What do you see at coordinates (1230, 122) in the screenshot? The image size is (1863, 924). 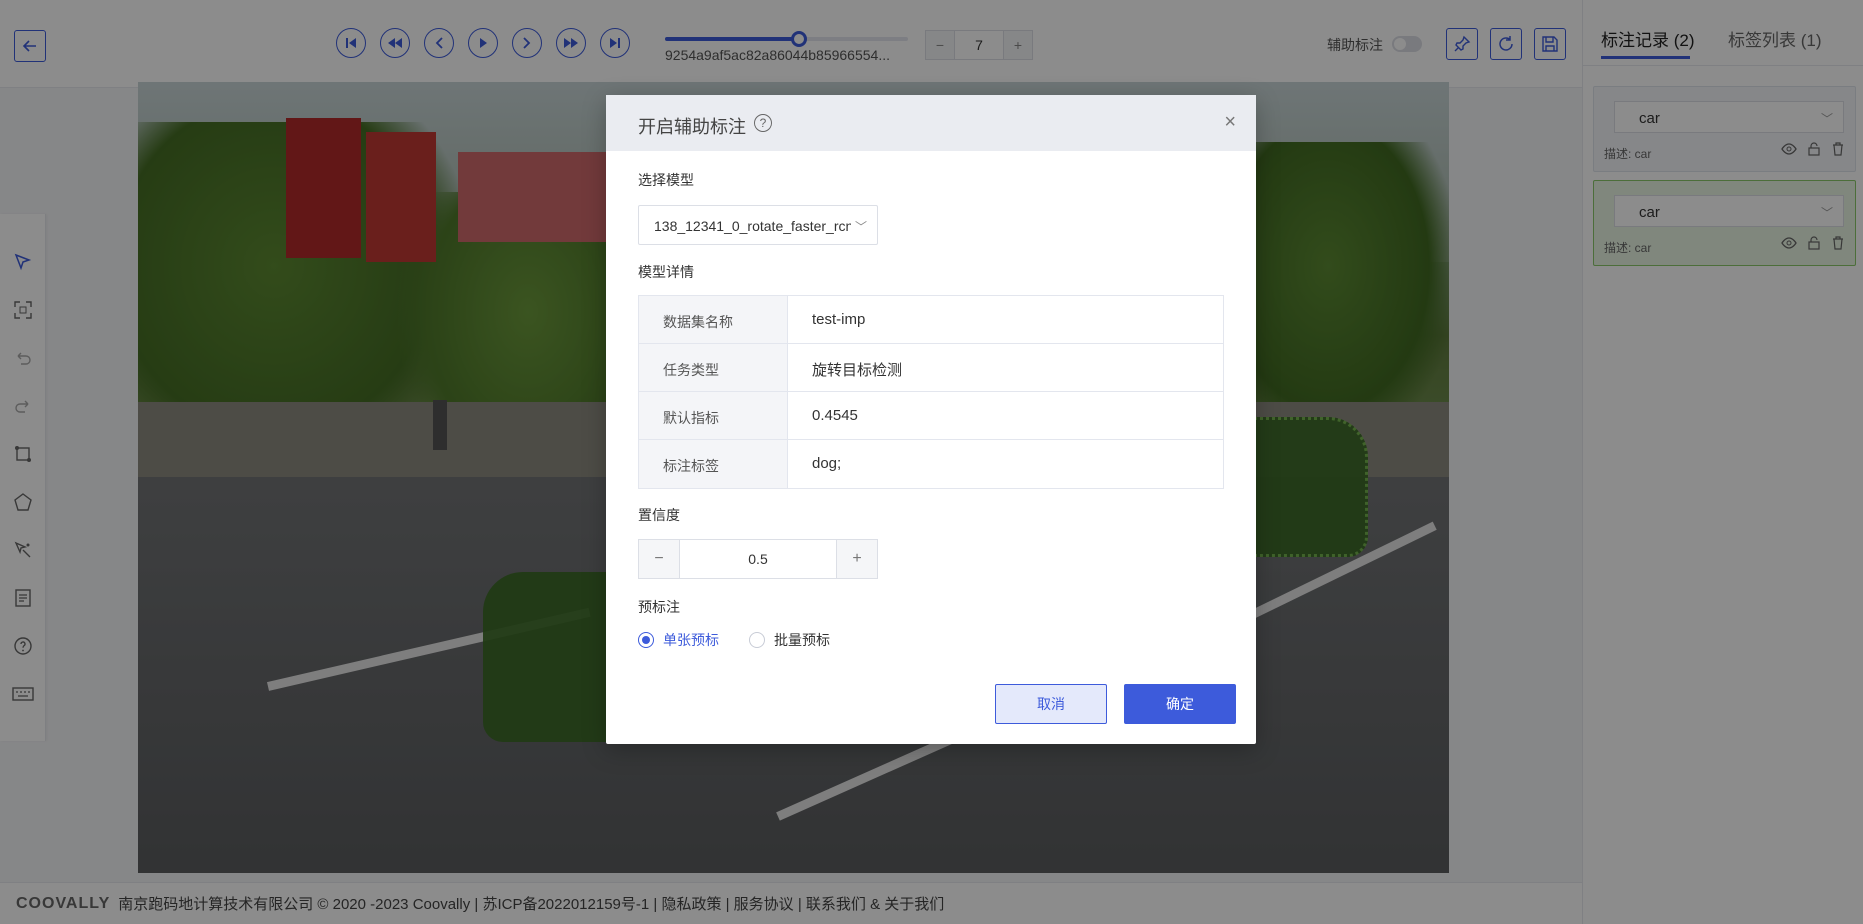 I see `close-icon: ×` at bounding box center [1230, 122].